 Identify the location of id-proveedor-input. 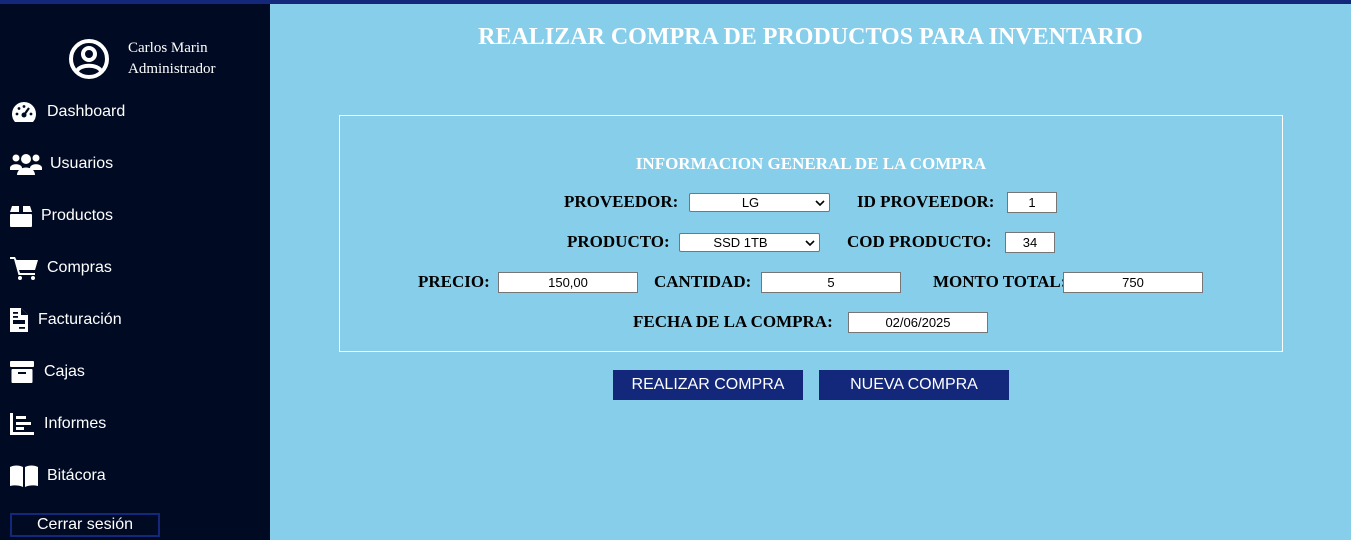
(1032, 202).